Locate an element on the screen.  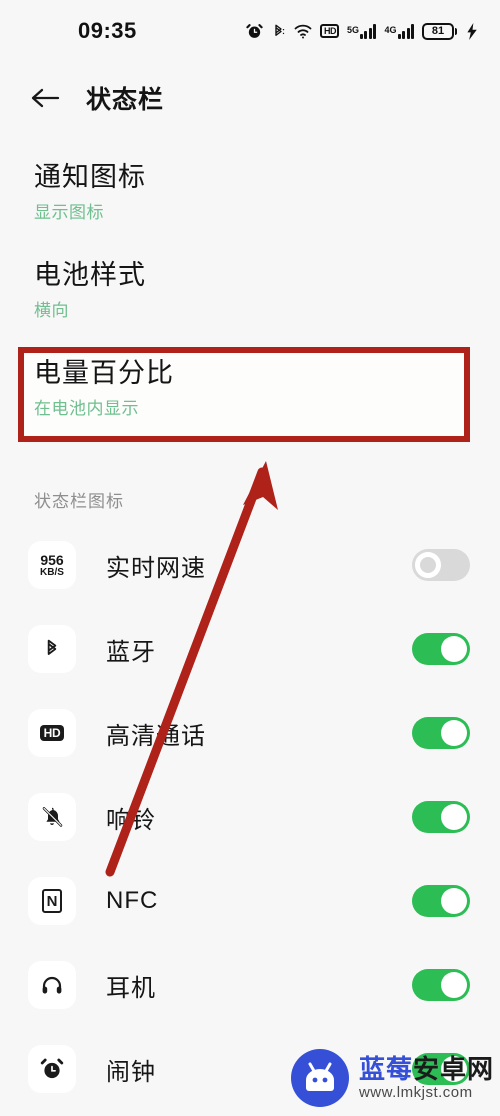
hd-call-label: HD is located at coordinates (52, 733).